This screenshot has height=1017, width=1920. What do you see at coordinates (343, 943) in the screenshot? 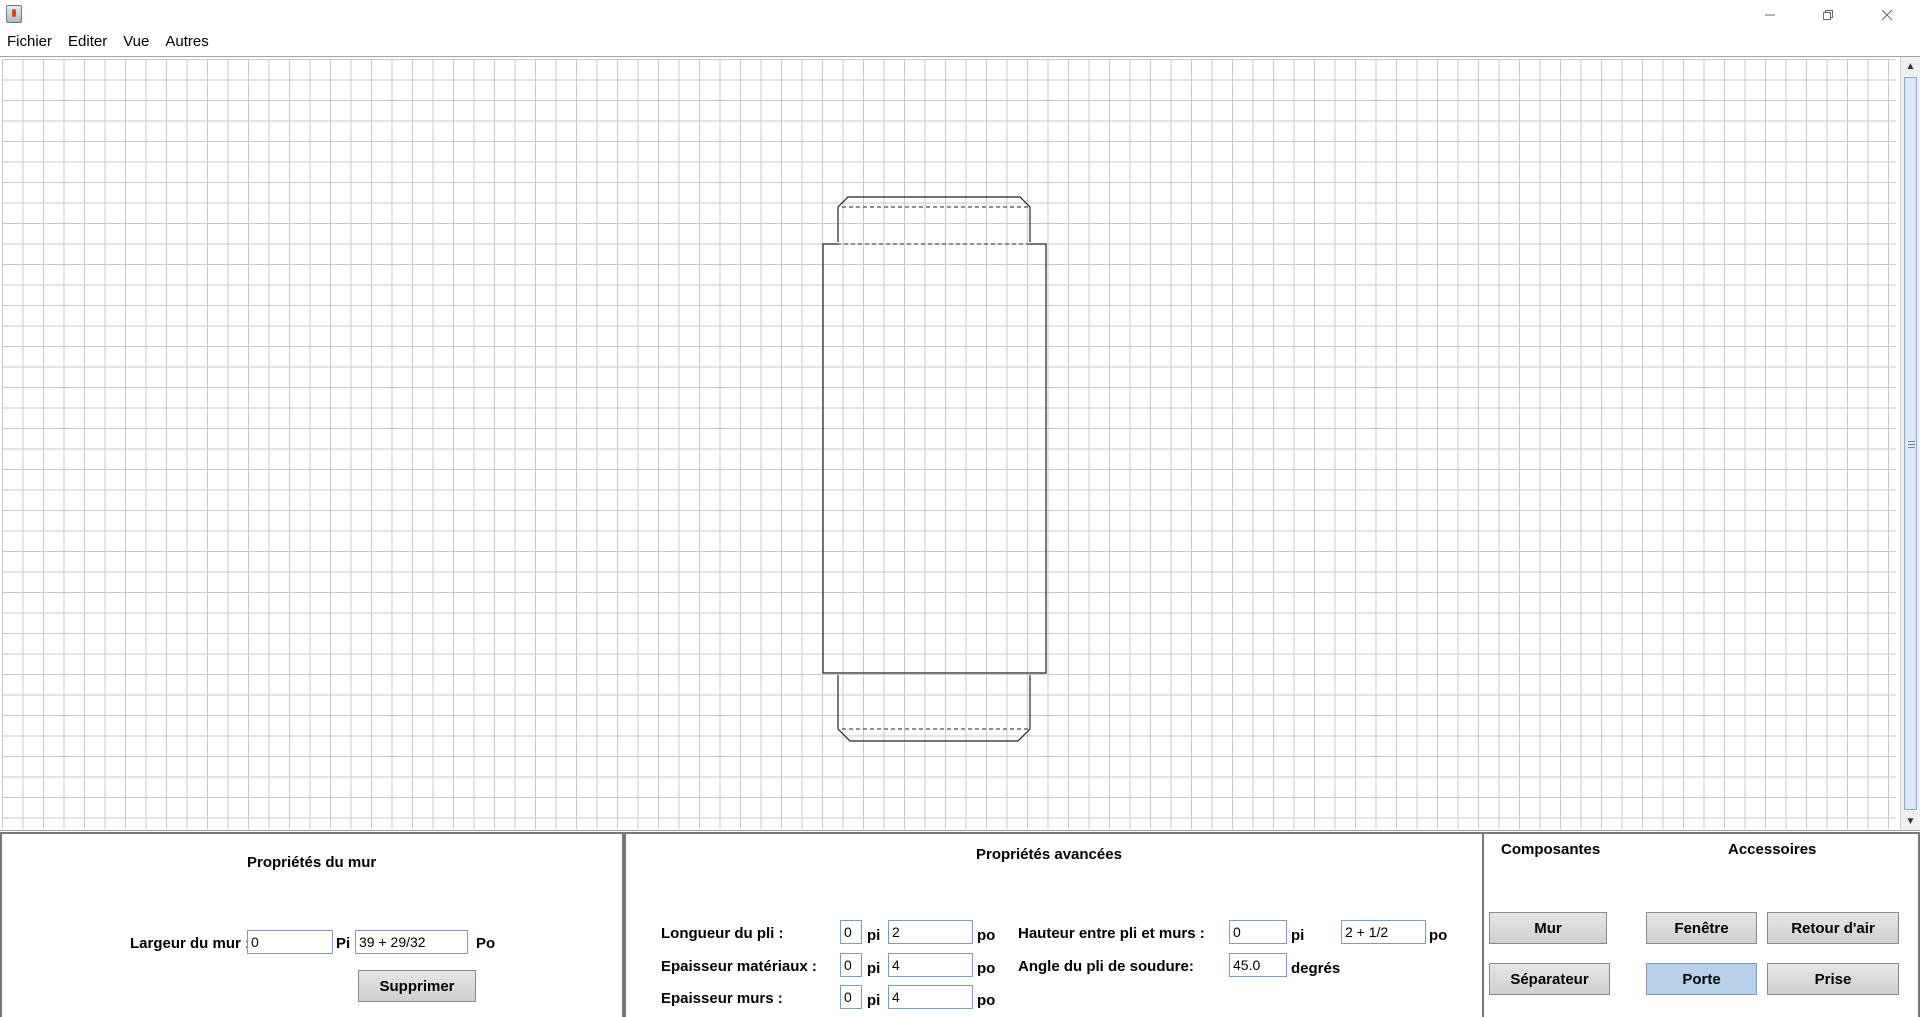
I see `wall-width-pi-unit: Pi` at bounding box center [343, 943].